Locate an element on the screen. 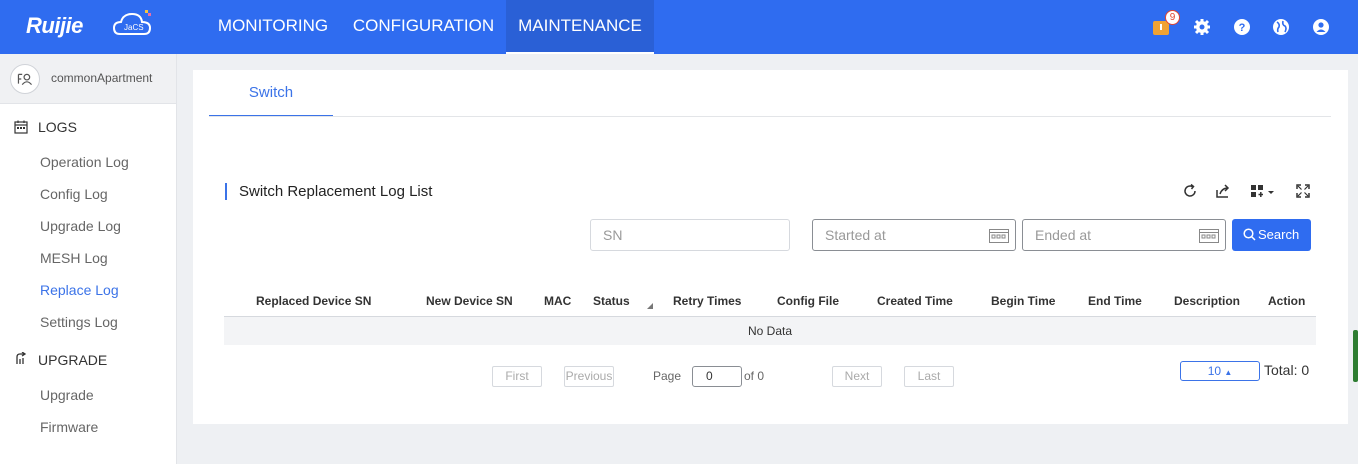  page-label: Page is located at coordinates (667, 376).